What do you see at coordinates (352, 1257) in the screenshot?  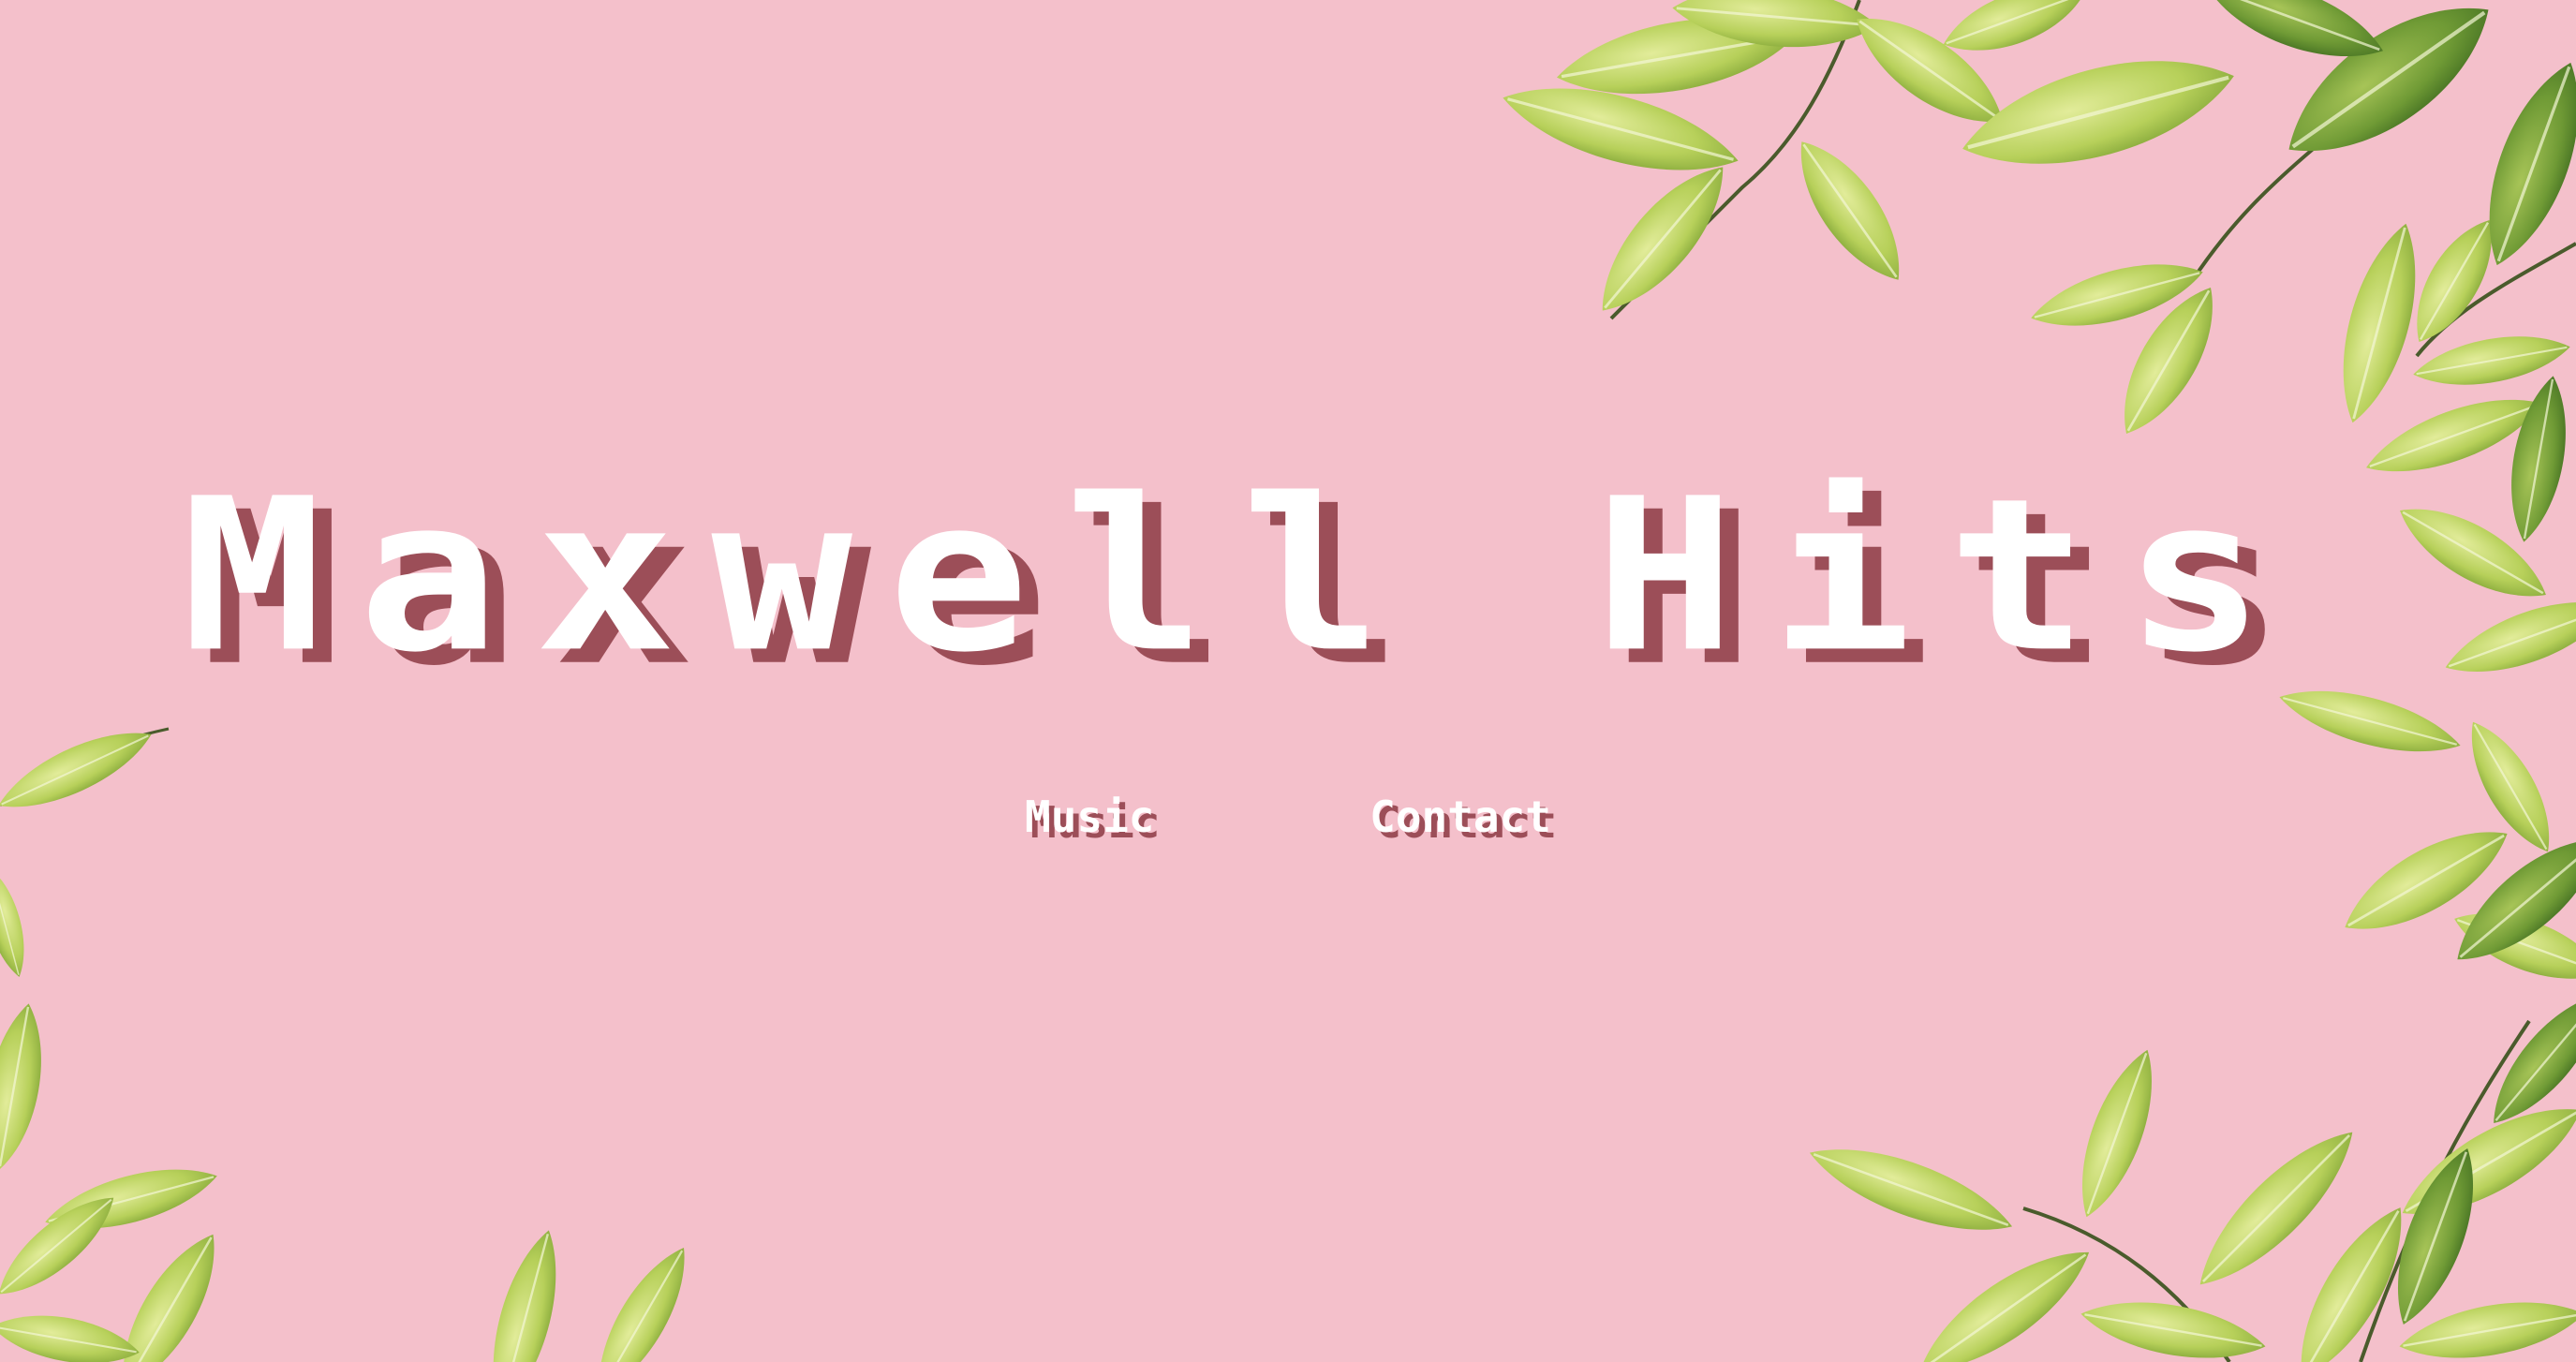 I see `leaf-cluster-bottom-left` at bounding box center [352, 1257].